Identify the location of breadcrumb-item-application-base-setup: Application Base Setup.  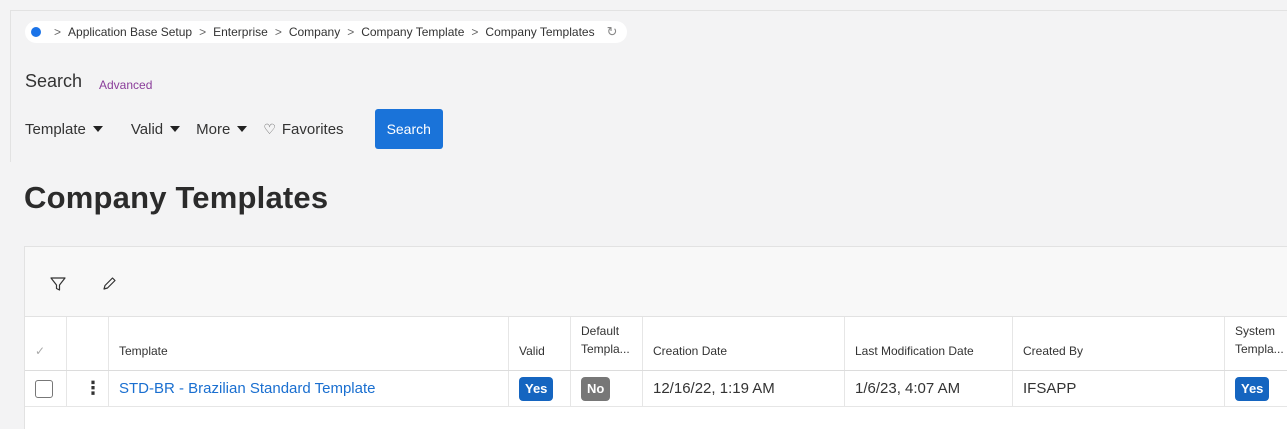
(130, 32).